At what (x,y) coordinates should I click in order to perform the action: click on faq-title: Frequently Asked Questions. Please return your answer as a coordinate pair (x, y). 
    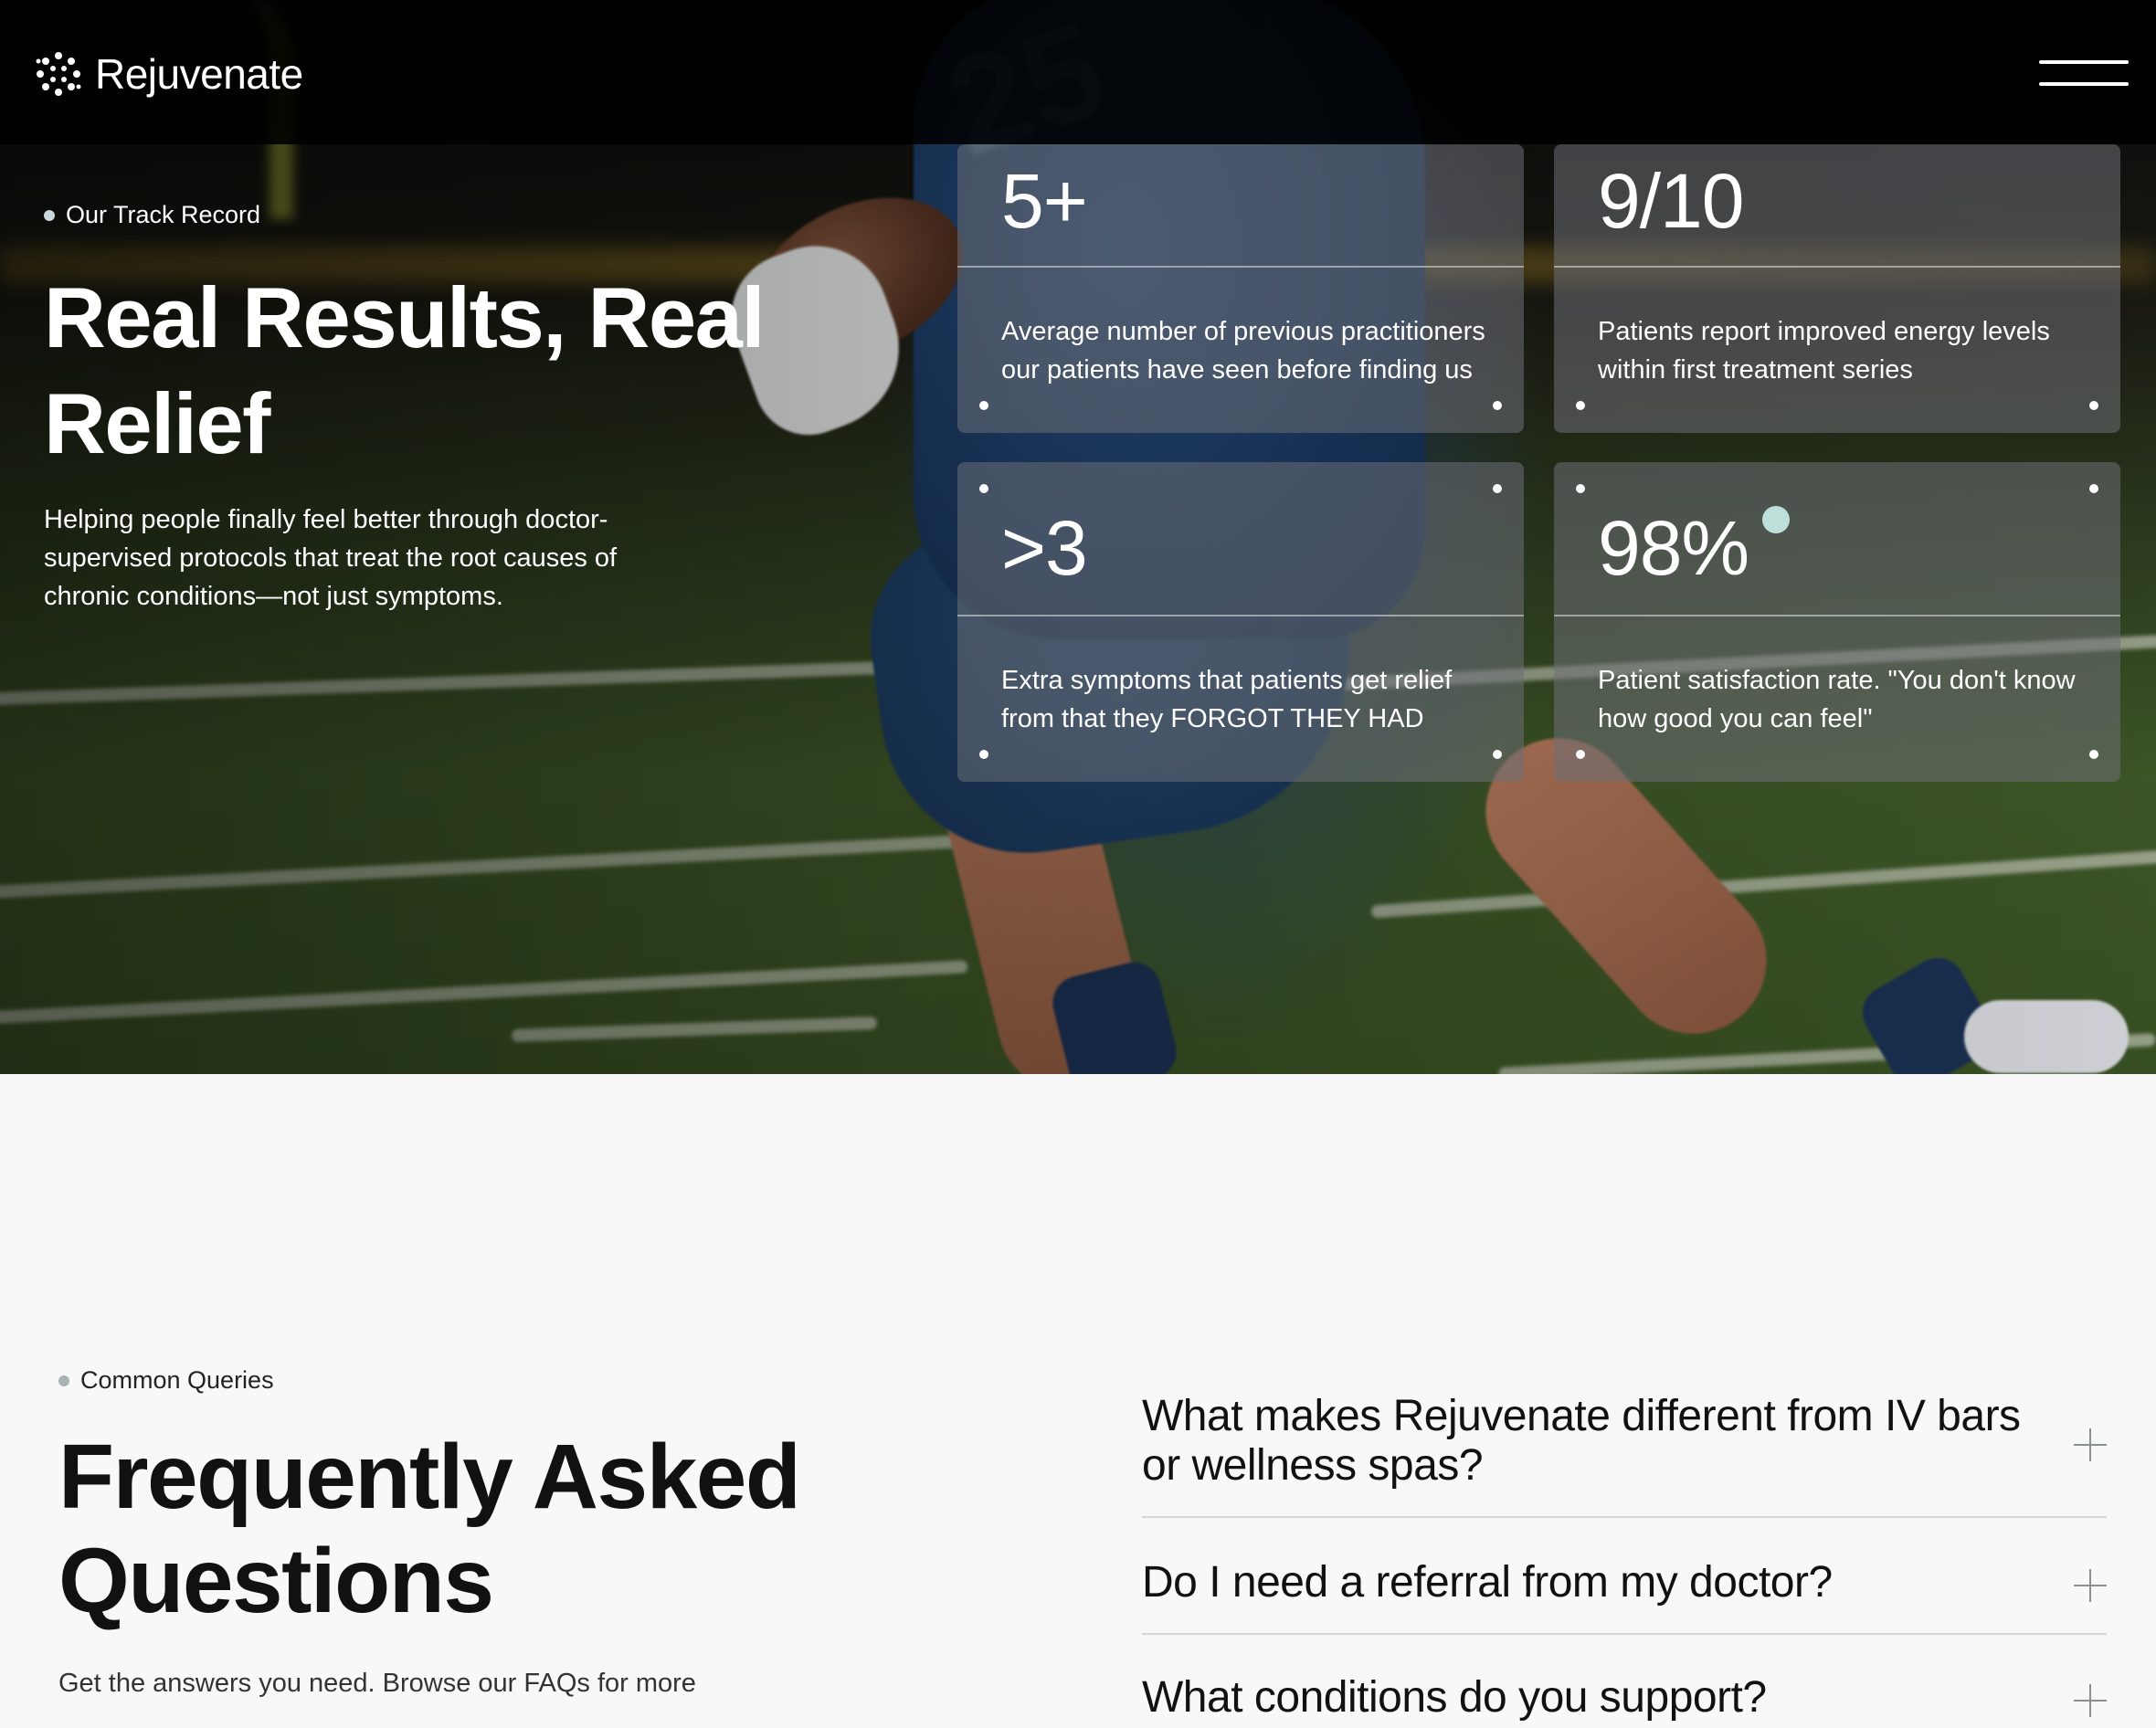
    Looking at the image, I should click on (429, 1529).